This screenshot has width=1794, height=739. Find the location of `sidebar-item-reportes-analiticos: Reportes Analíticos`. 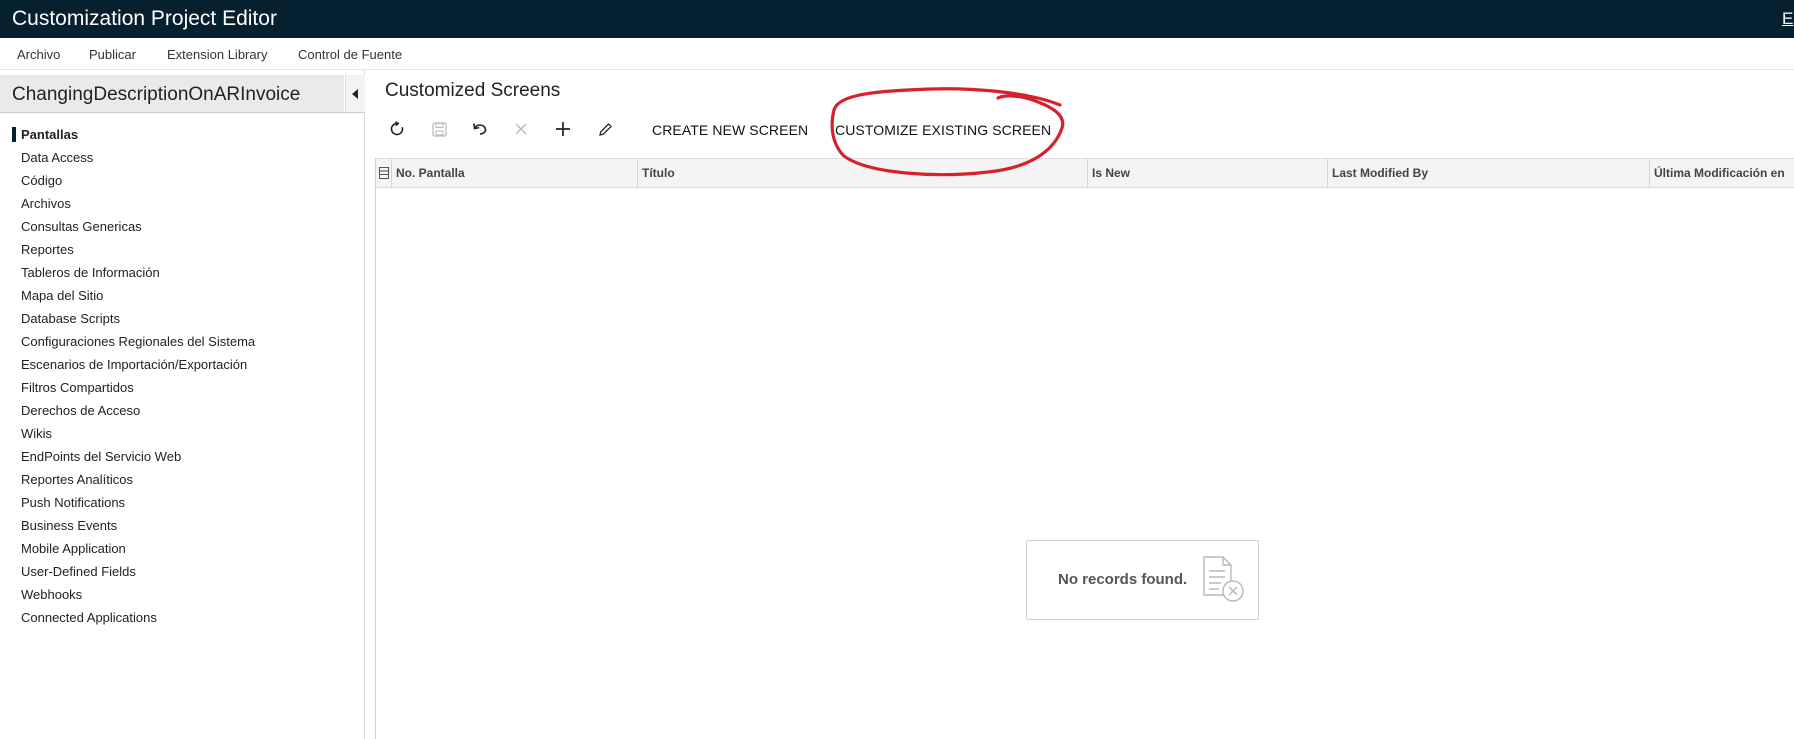

sidebar-item-reportes-analiticos: Reportes Analíticos is located at coordinates (127, 479).